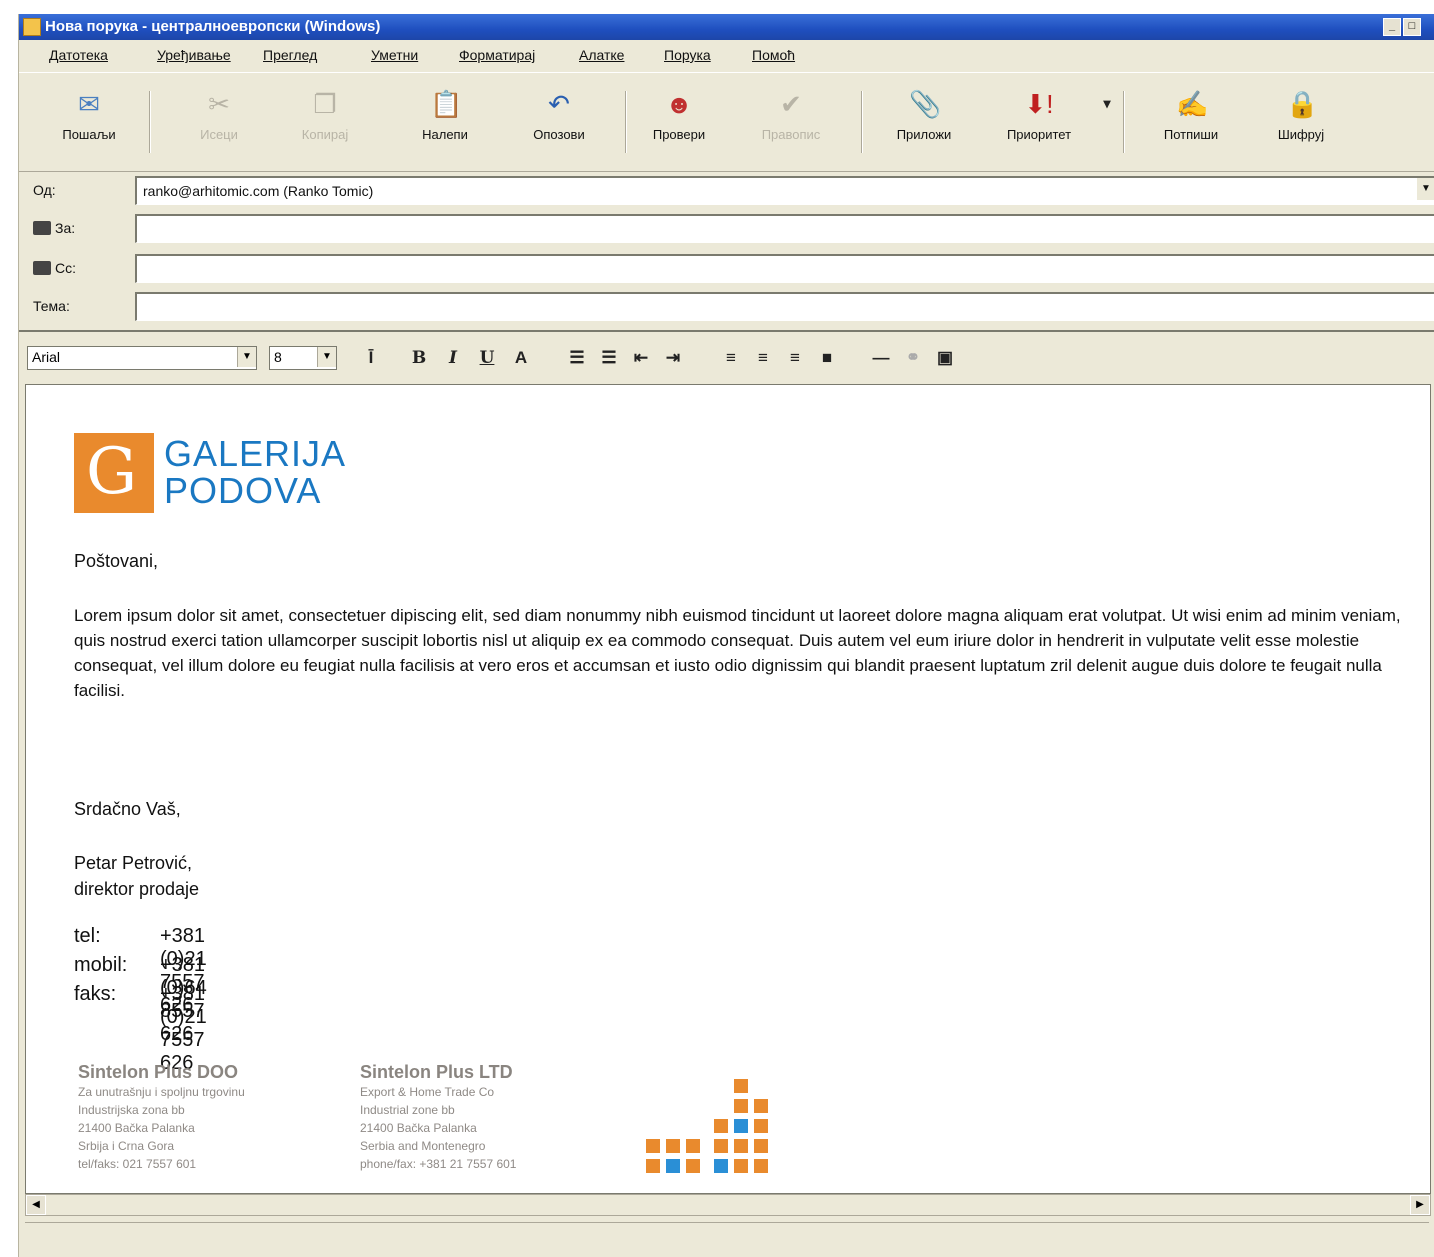 The image size is (1434, 1257). I want to click on spelling-icon: ✔, so click(791, 104).